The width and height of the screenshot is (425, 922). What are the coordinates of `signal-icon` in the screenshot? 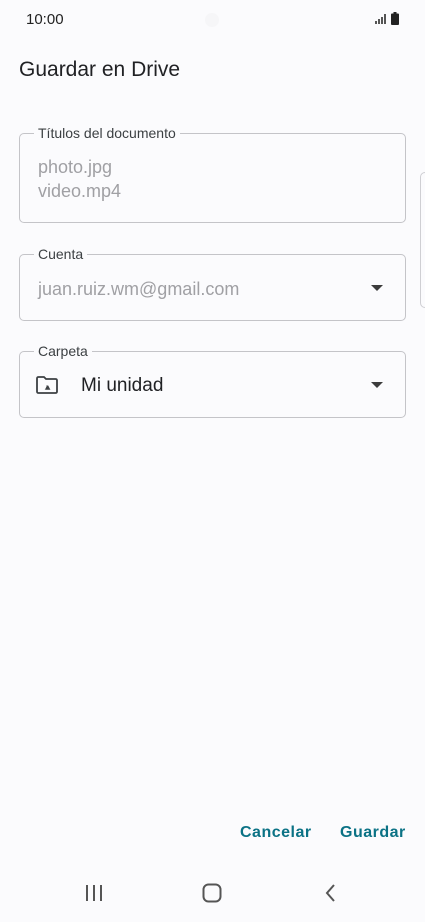 It's located at (380, 18).